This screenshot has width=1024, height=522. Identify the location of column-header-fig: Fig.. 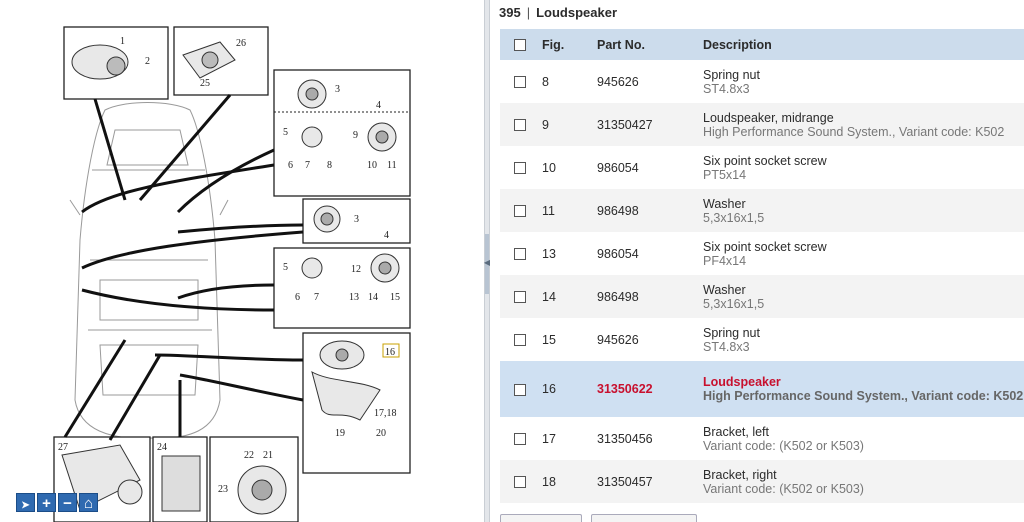
(569, 44).